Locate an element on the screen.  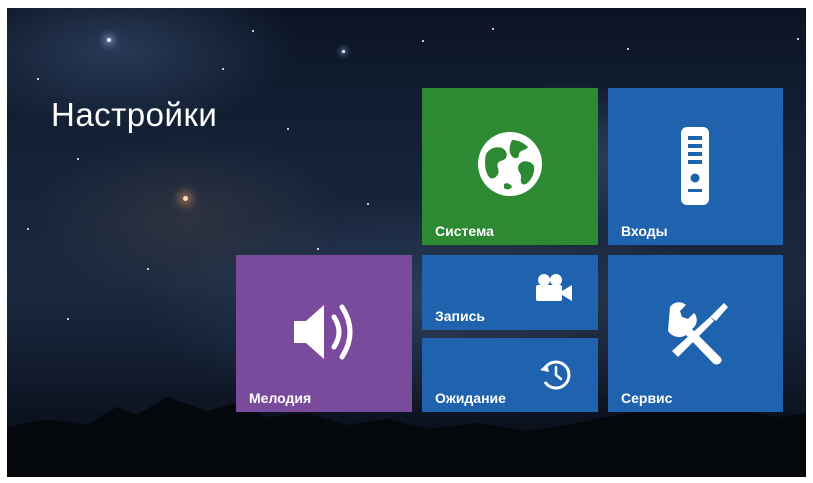
system-tile: Система is located at coordinates (510, 166).